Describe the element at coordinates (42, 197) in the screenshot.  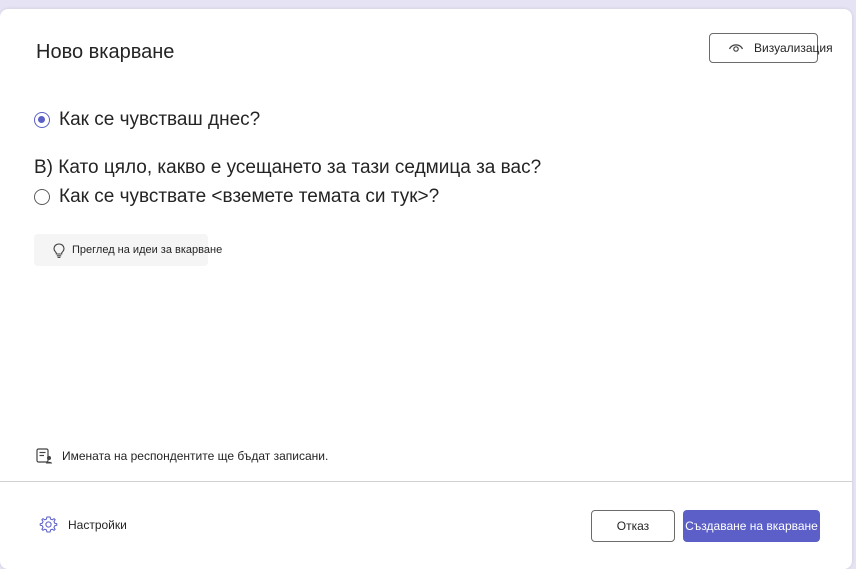
I see `radio-unchecked` at that location.